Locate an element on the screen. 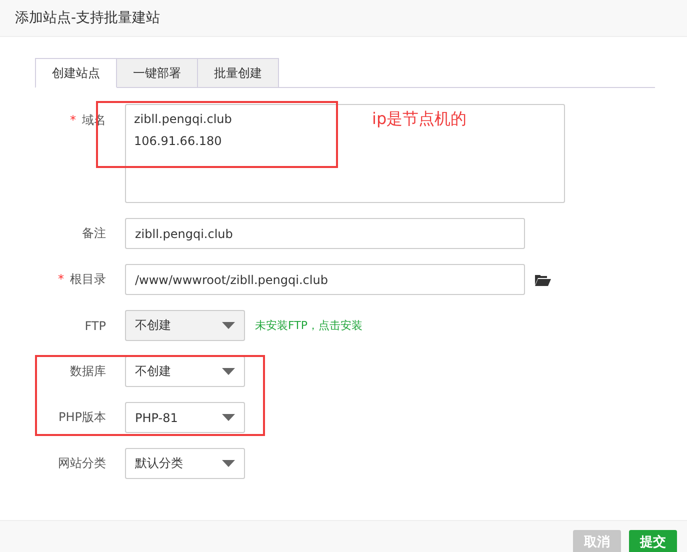 This screenshot has width=687, height=552. select-field: 默认分类 is located at coordinates (185, 463).